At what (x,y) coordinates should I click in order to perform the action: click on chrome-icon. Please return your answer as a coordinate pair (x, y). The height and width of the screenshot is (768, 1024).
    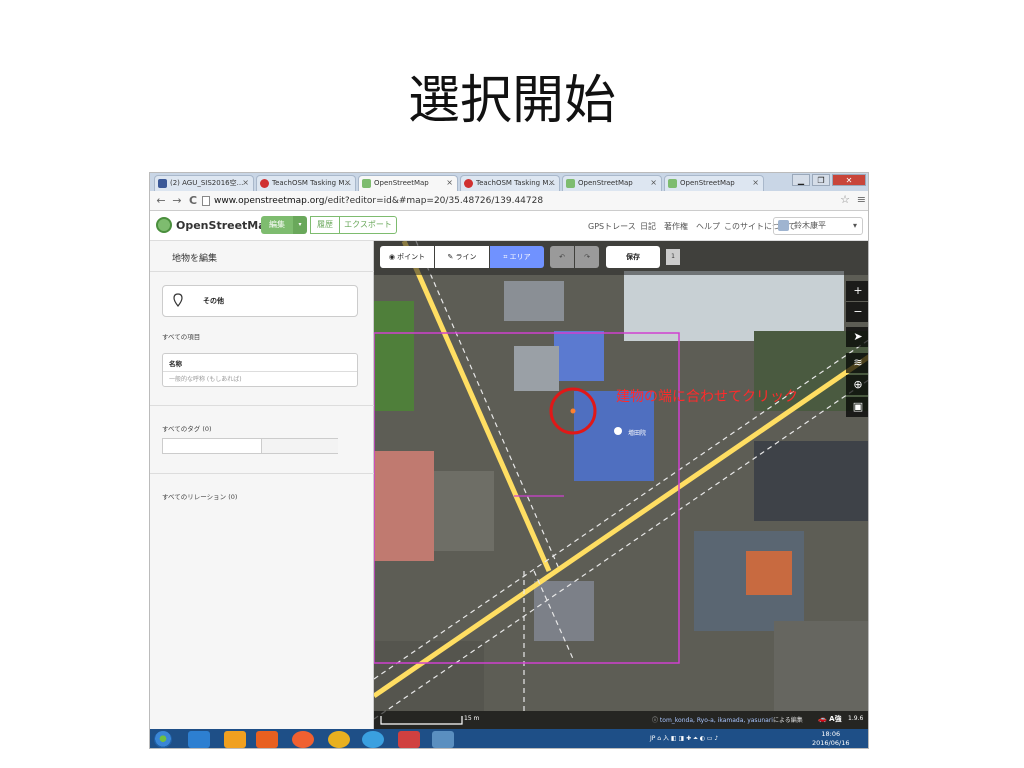
    Looking at the image, I should click on (339, 739).